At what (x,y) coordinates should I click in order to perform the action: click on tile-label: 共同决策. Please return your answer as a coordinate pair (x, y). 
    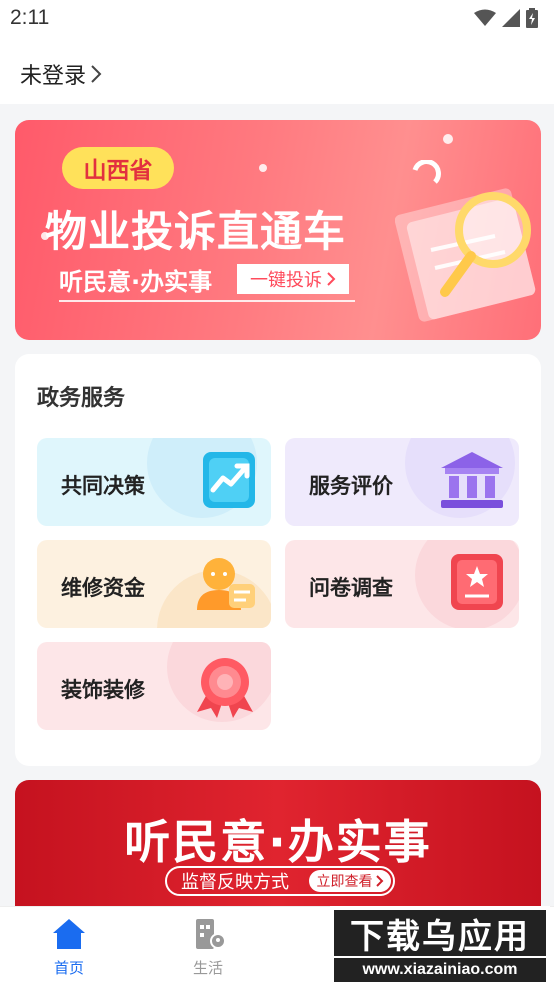
    Looking at the image, I should click on (103, 486).